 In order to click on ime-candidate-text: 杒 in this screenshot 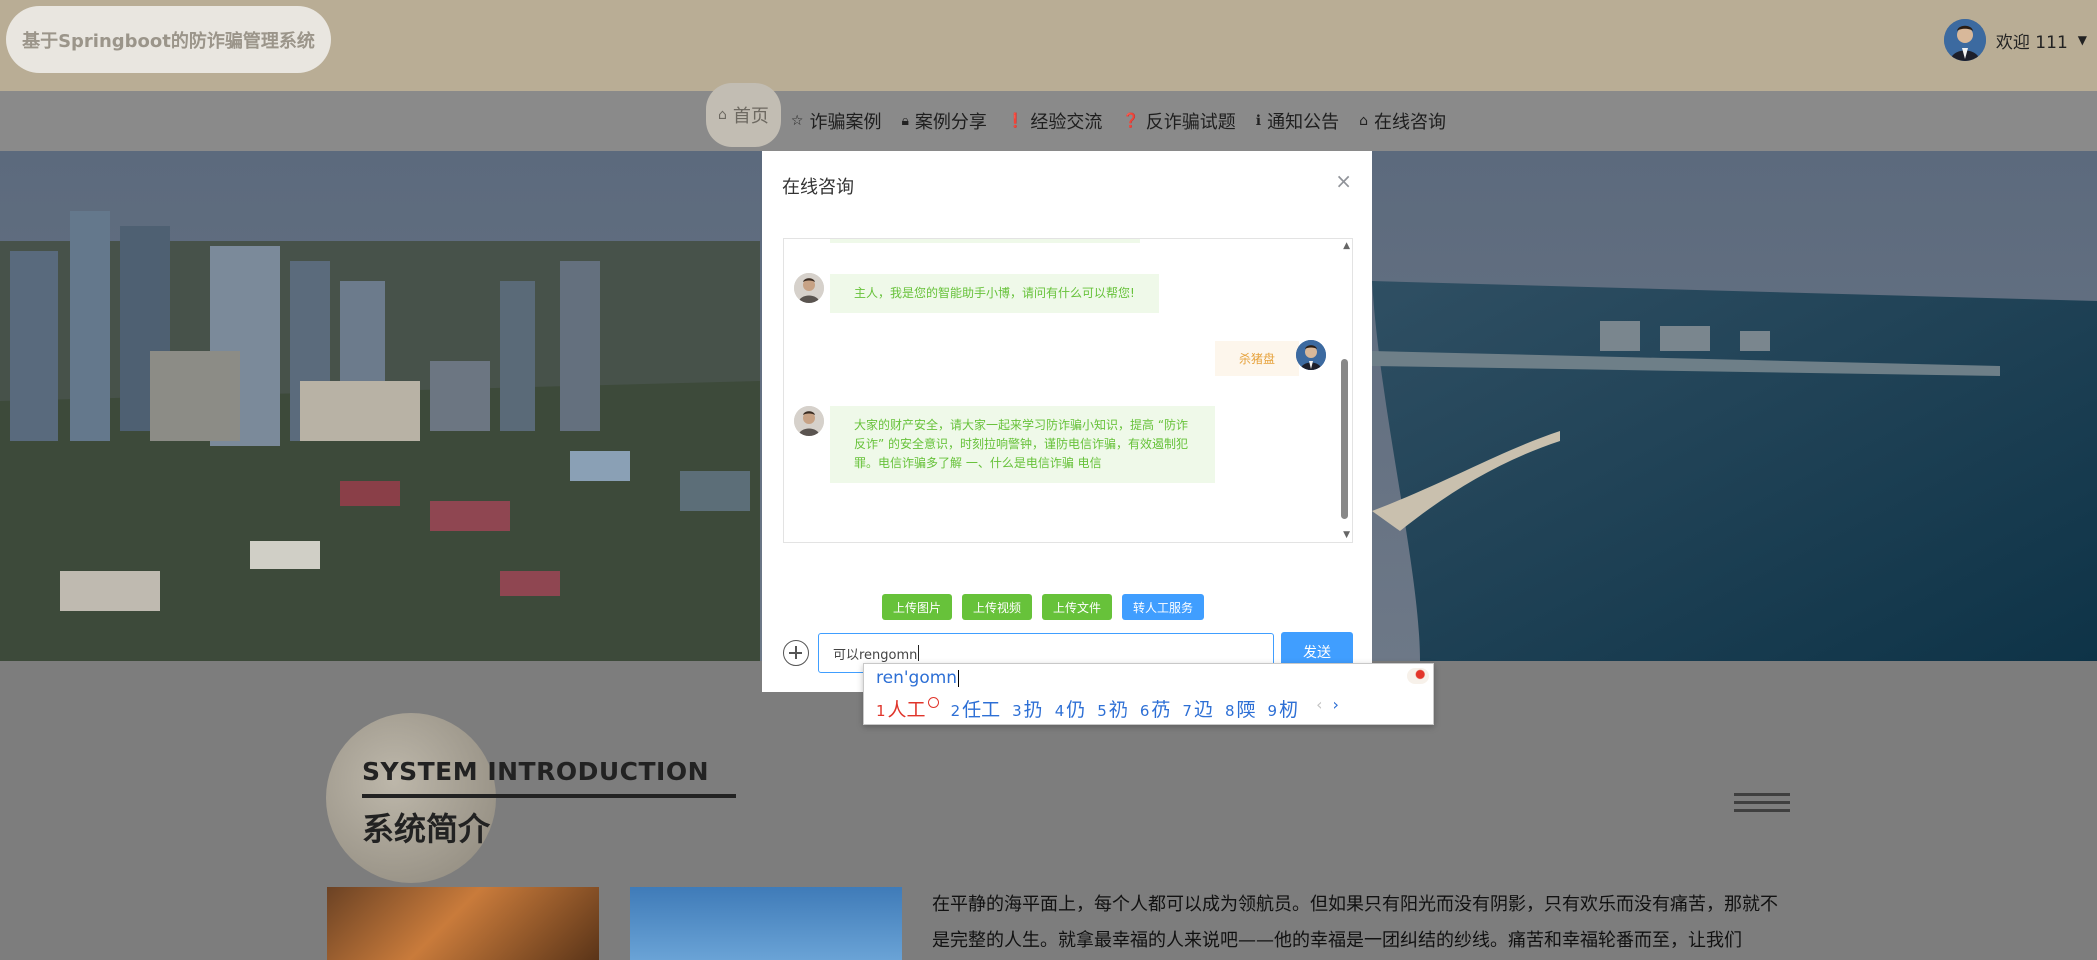, I will do `click(1289, 710)`.